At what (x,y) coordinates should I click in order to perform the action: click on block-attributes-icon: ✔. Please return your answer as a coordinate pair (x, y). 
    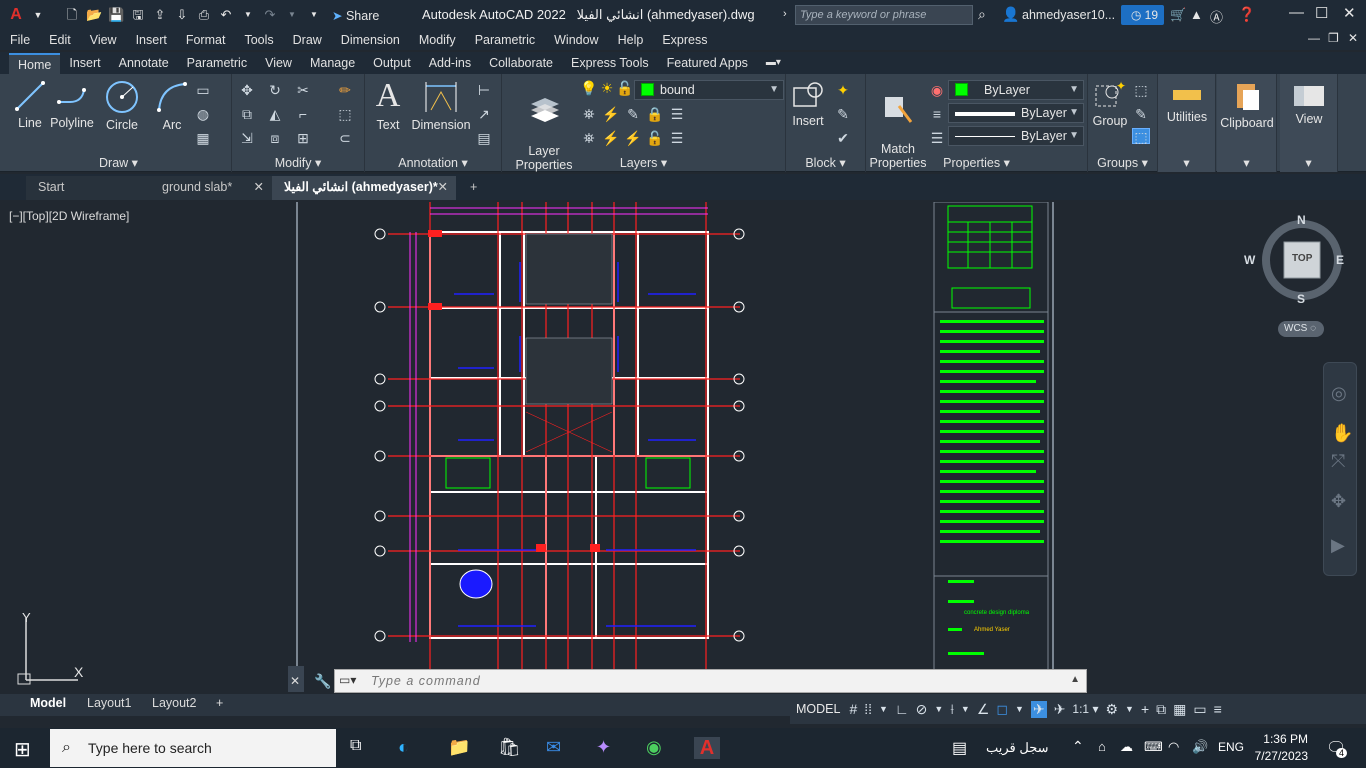
    Looking at the image, I should click on (843, 138).